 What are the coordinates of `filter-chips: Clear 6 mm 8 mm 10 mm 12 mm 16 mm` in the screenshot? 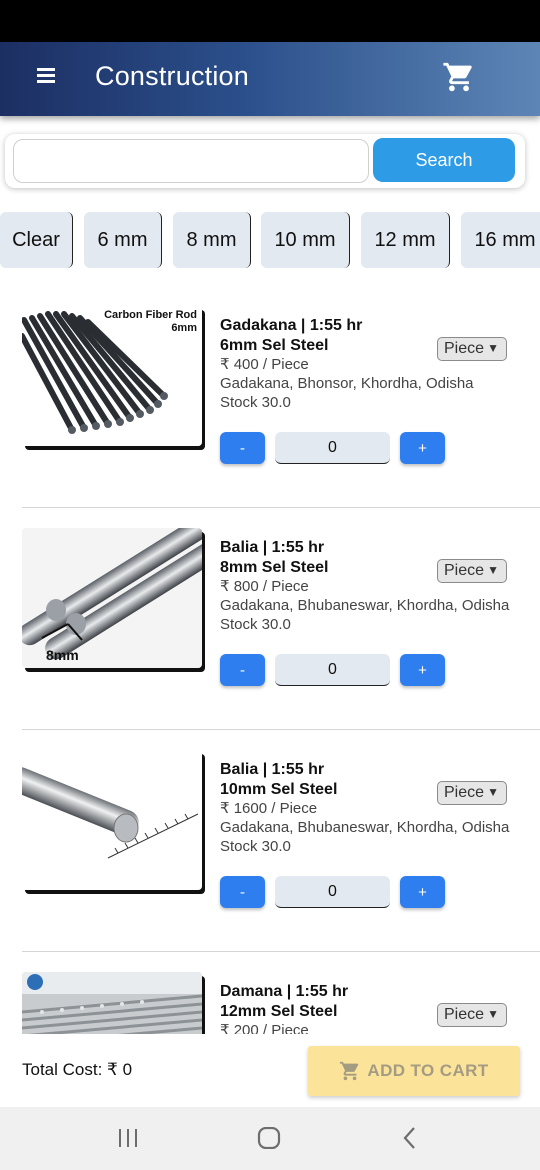 It's located at (270, 240).